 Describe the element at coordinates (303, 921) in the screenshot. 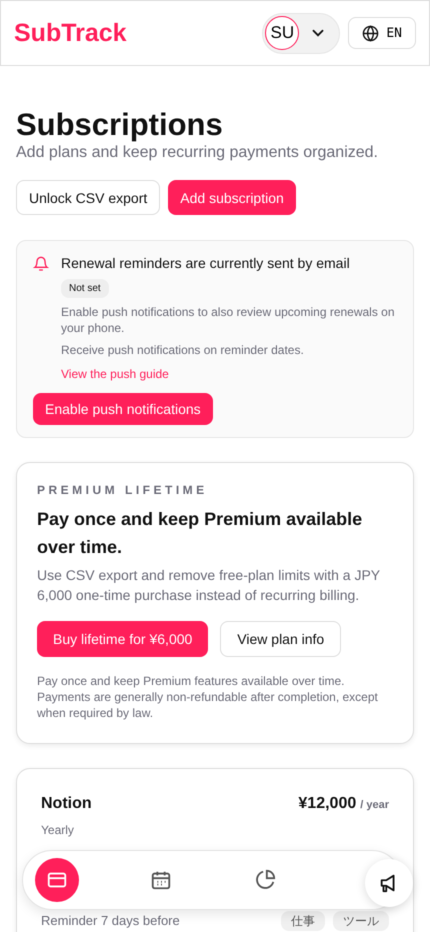

I see `tag: 仕事` at that location.